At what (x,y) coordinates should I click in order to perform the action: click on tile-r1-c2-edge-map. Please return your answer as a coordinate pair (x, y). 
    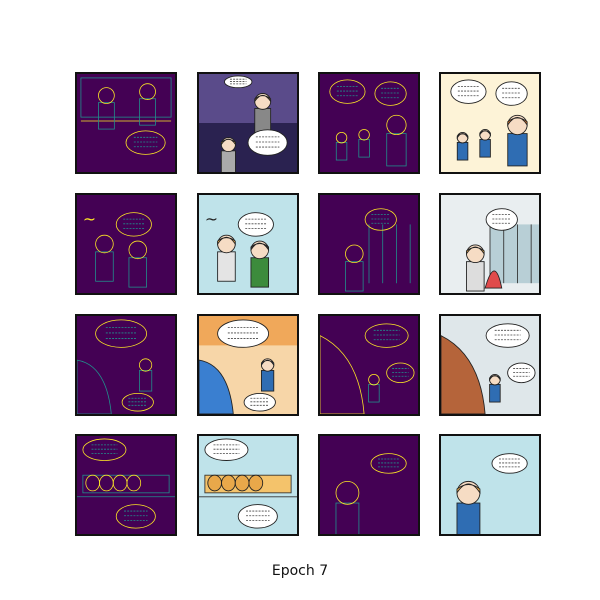
    Looking at the image, I should click on (369, 244).